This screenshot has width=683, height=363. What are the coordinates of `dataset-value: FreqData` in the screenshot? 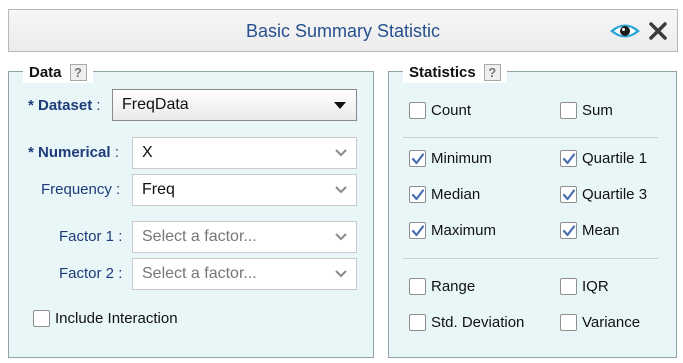 It's located at (155, 104).